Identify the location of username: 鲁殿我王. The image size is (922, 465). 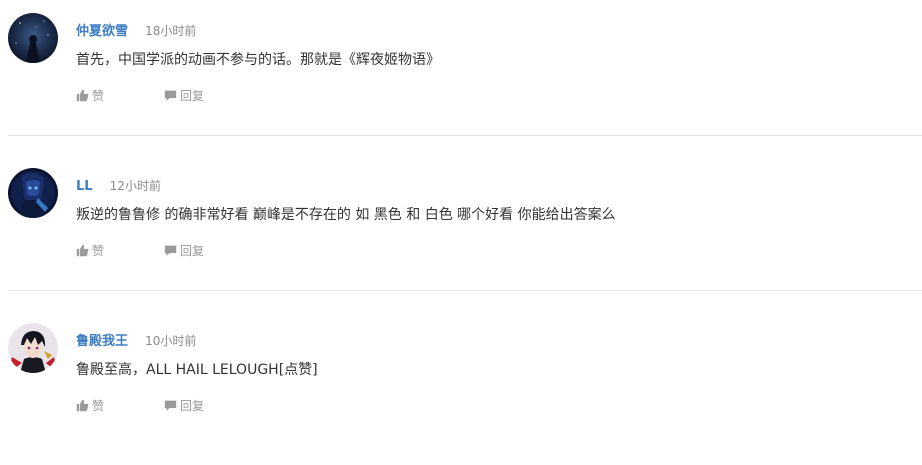
(102, 341).